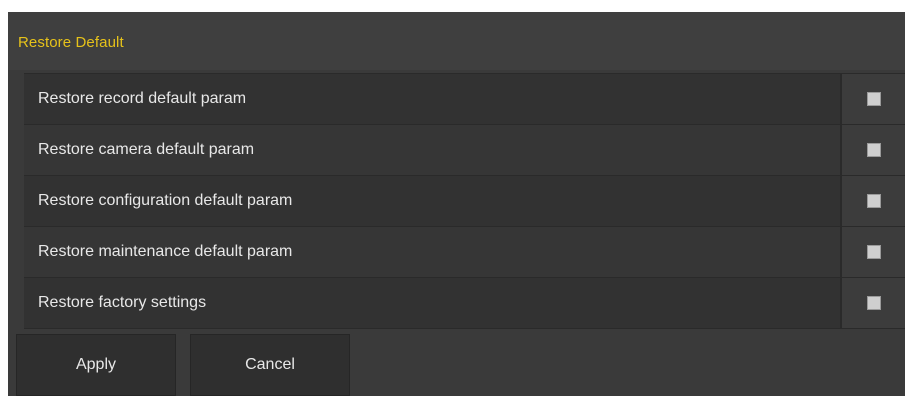  I want to click on option-label: Restore factory settings, so click(122, 302).